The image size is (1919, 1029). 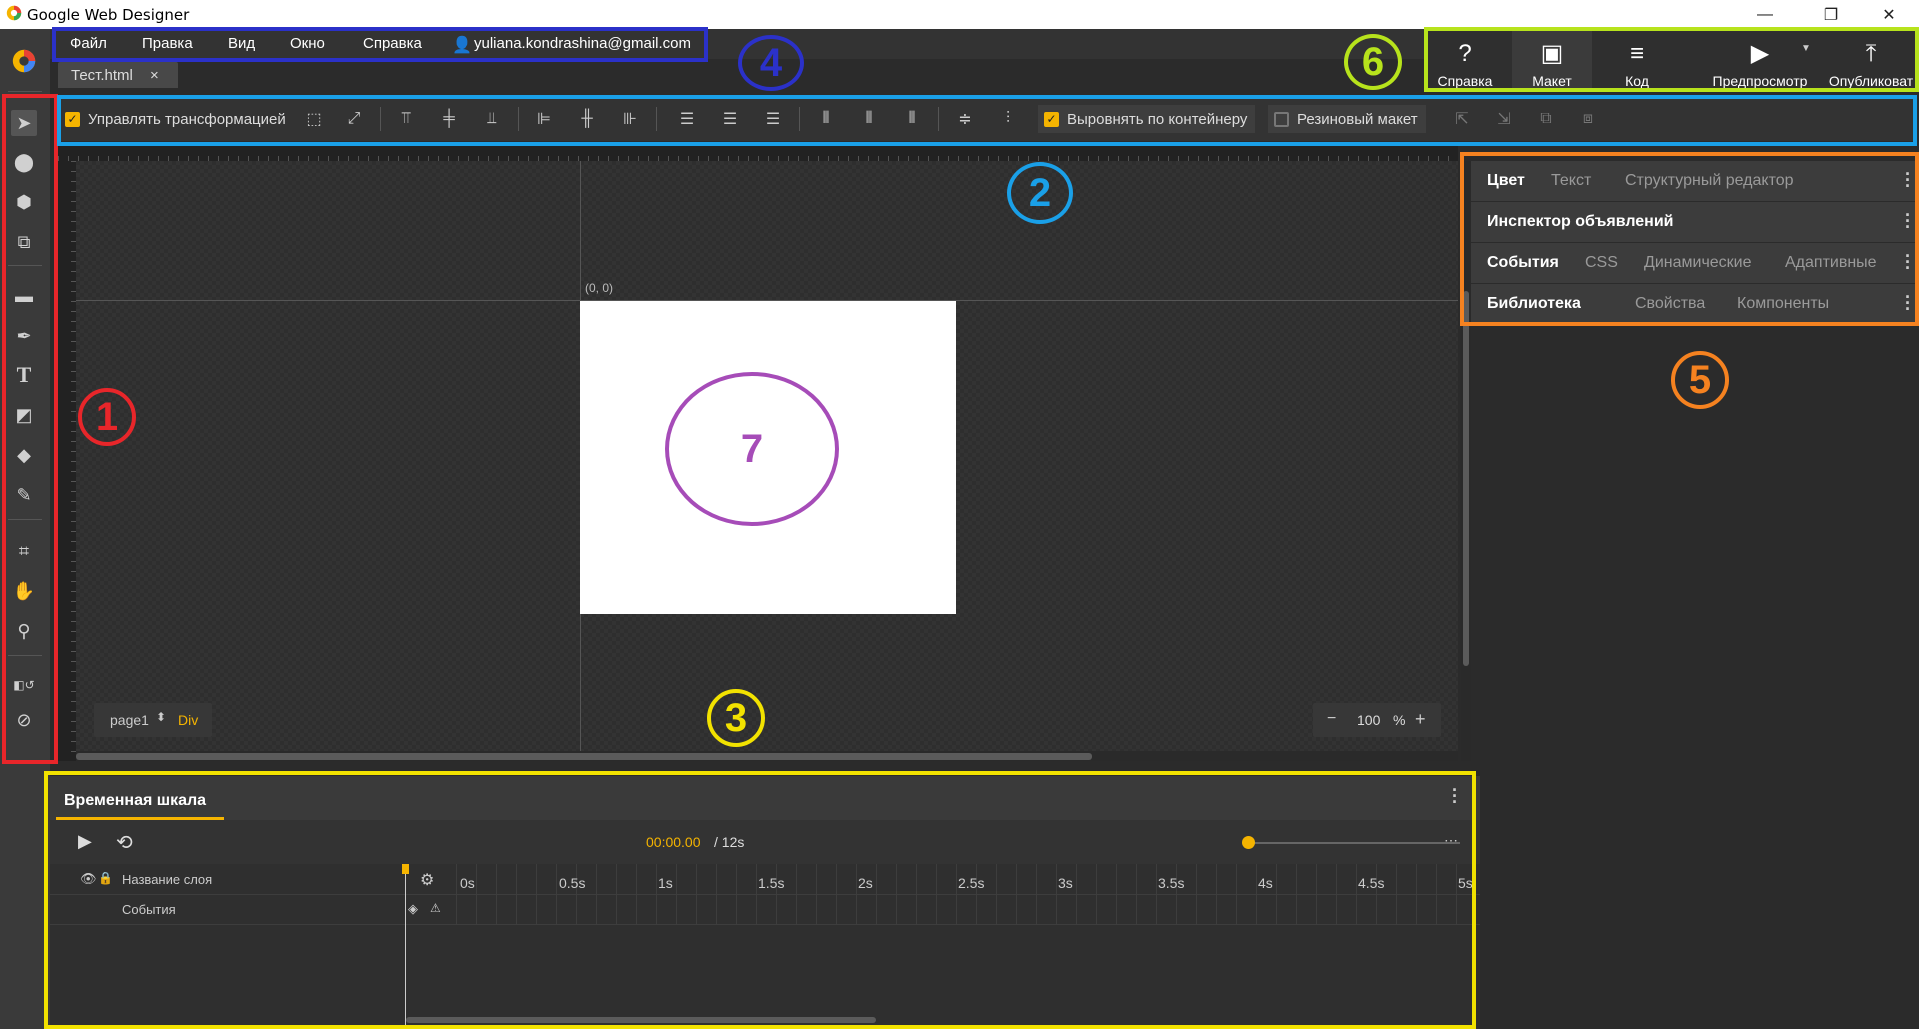 What do you see at coordinates (406, 119) in the screenshot?
I see `align-top-icon: ⫪` at bounding box center [406, 119].